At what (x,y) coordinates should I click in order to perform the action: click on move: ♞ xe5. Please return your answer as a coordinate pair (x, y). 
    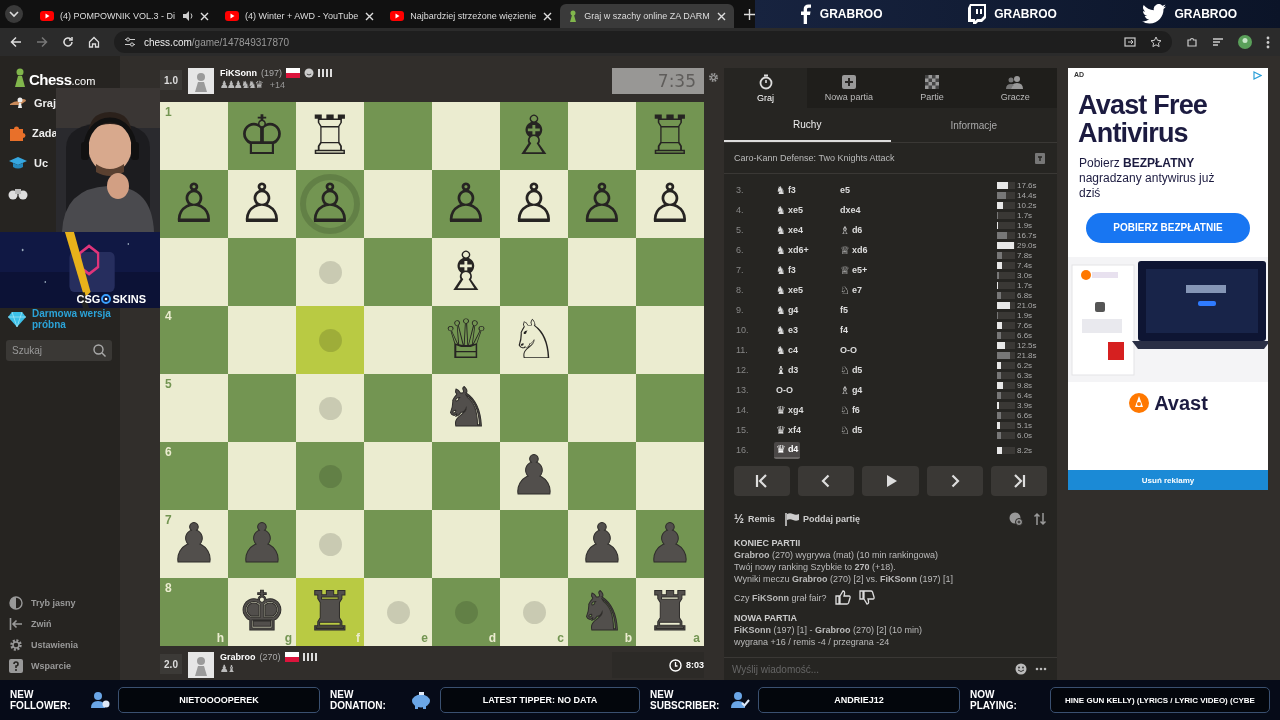
    Looking at the image, I should click on (789, 290).